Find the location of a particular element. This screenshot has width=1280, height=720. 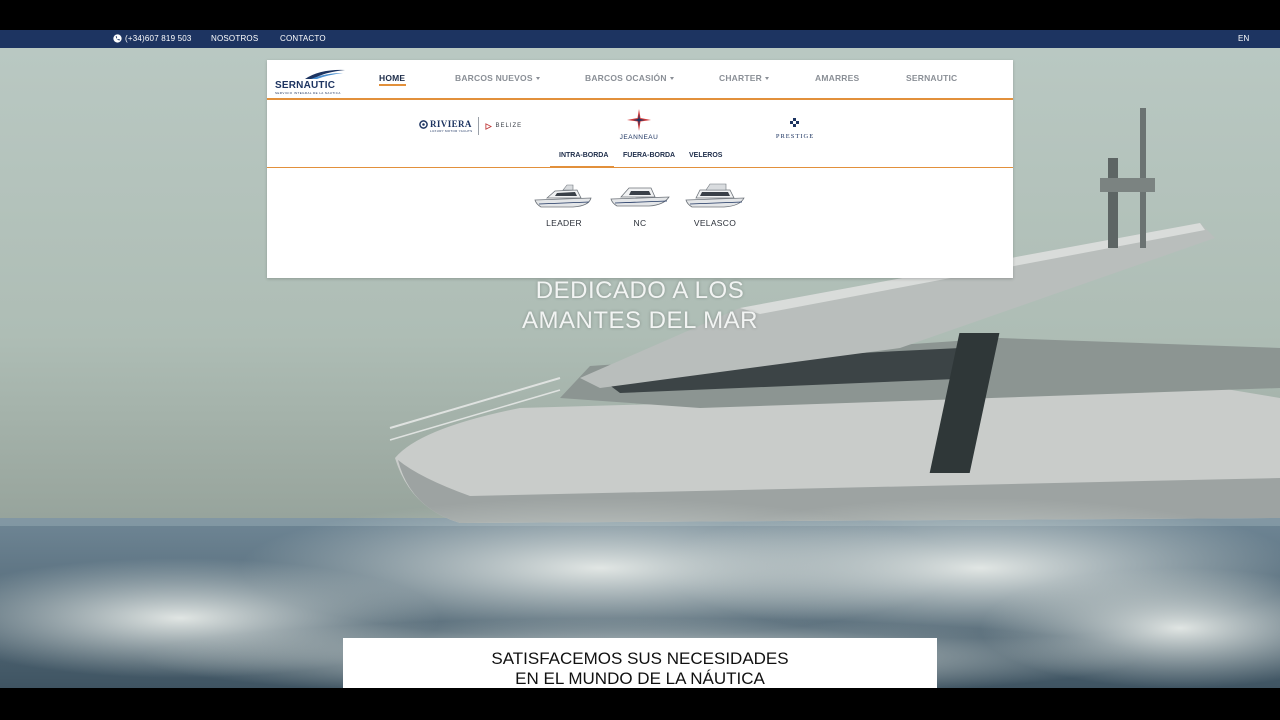

riviera-subtitle: LUXURY MOTOR YACHTS is located at coordinates (451, 131).